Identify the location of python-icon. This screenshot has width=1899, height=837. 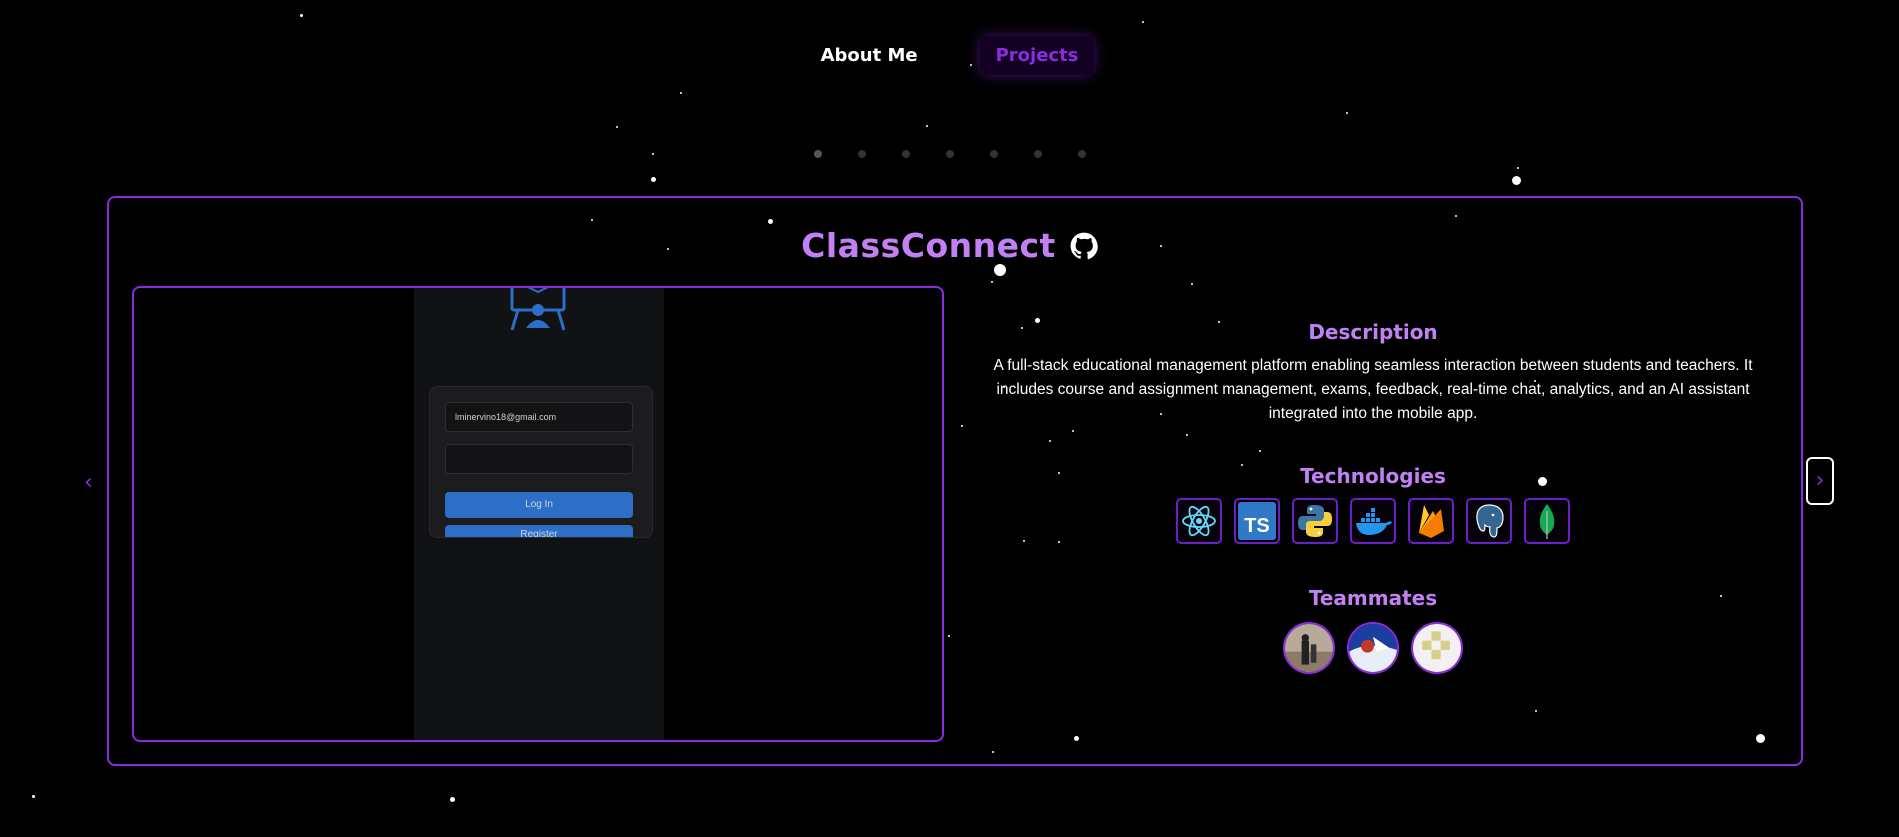
(1315, 521).